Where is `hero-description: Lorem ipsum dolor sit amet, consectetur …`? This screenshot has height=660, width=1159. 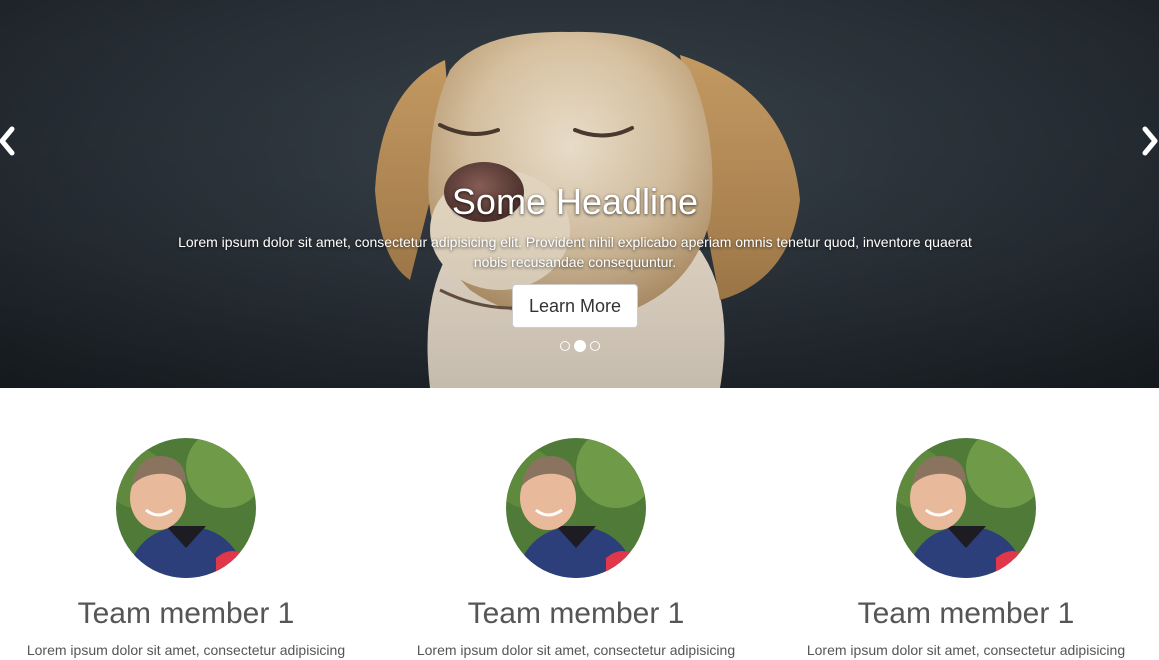
hero-description: Lorem ipsum dolor sit amet, consectetur … is located at coordinates (575, 252).